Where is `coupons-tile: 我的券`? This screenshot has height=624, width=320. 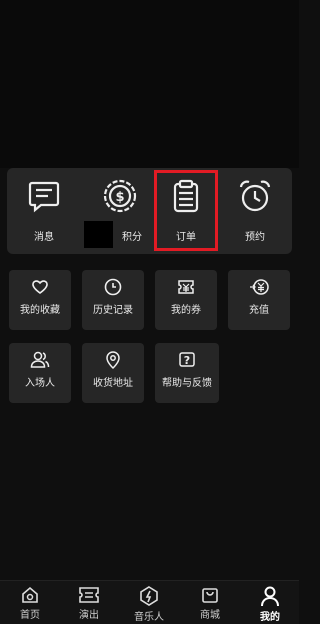
coupons-tile: 我的券 is located at coordinates (186, 300).